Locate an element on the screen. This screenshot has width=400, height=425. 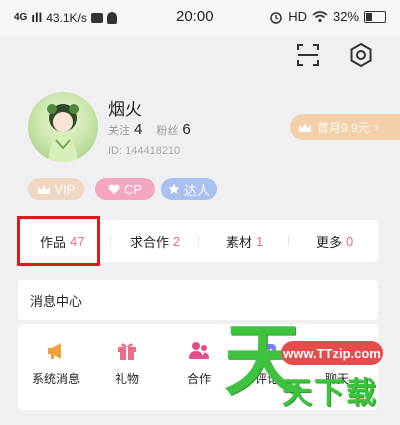
megaphone-icon is located at coordinates (54, 351).